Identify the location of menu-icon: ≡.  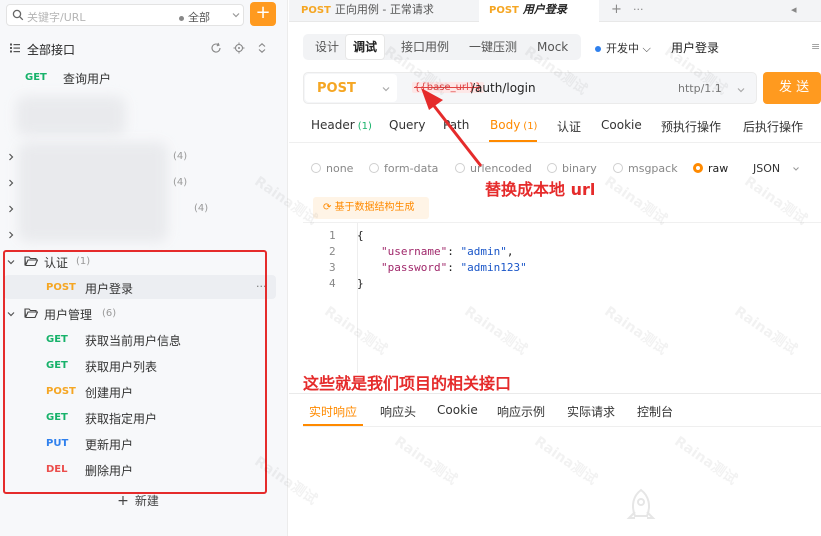
(815, 46).